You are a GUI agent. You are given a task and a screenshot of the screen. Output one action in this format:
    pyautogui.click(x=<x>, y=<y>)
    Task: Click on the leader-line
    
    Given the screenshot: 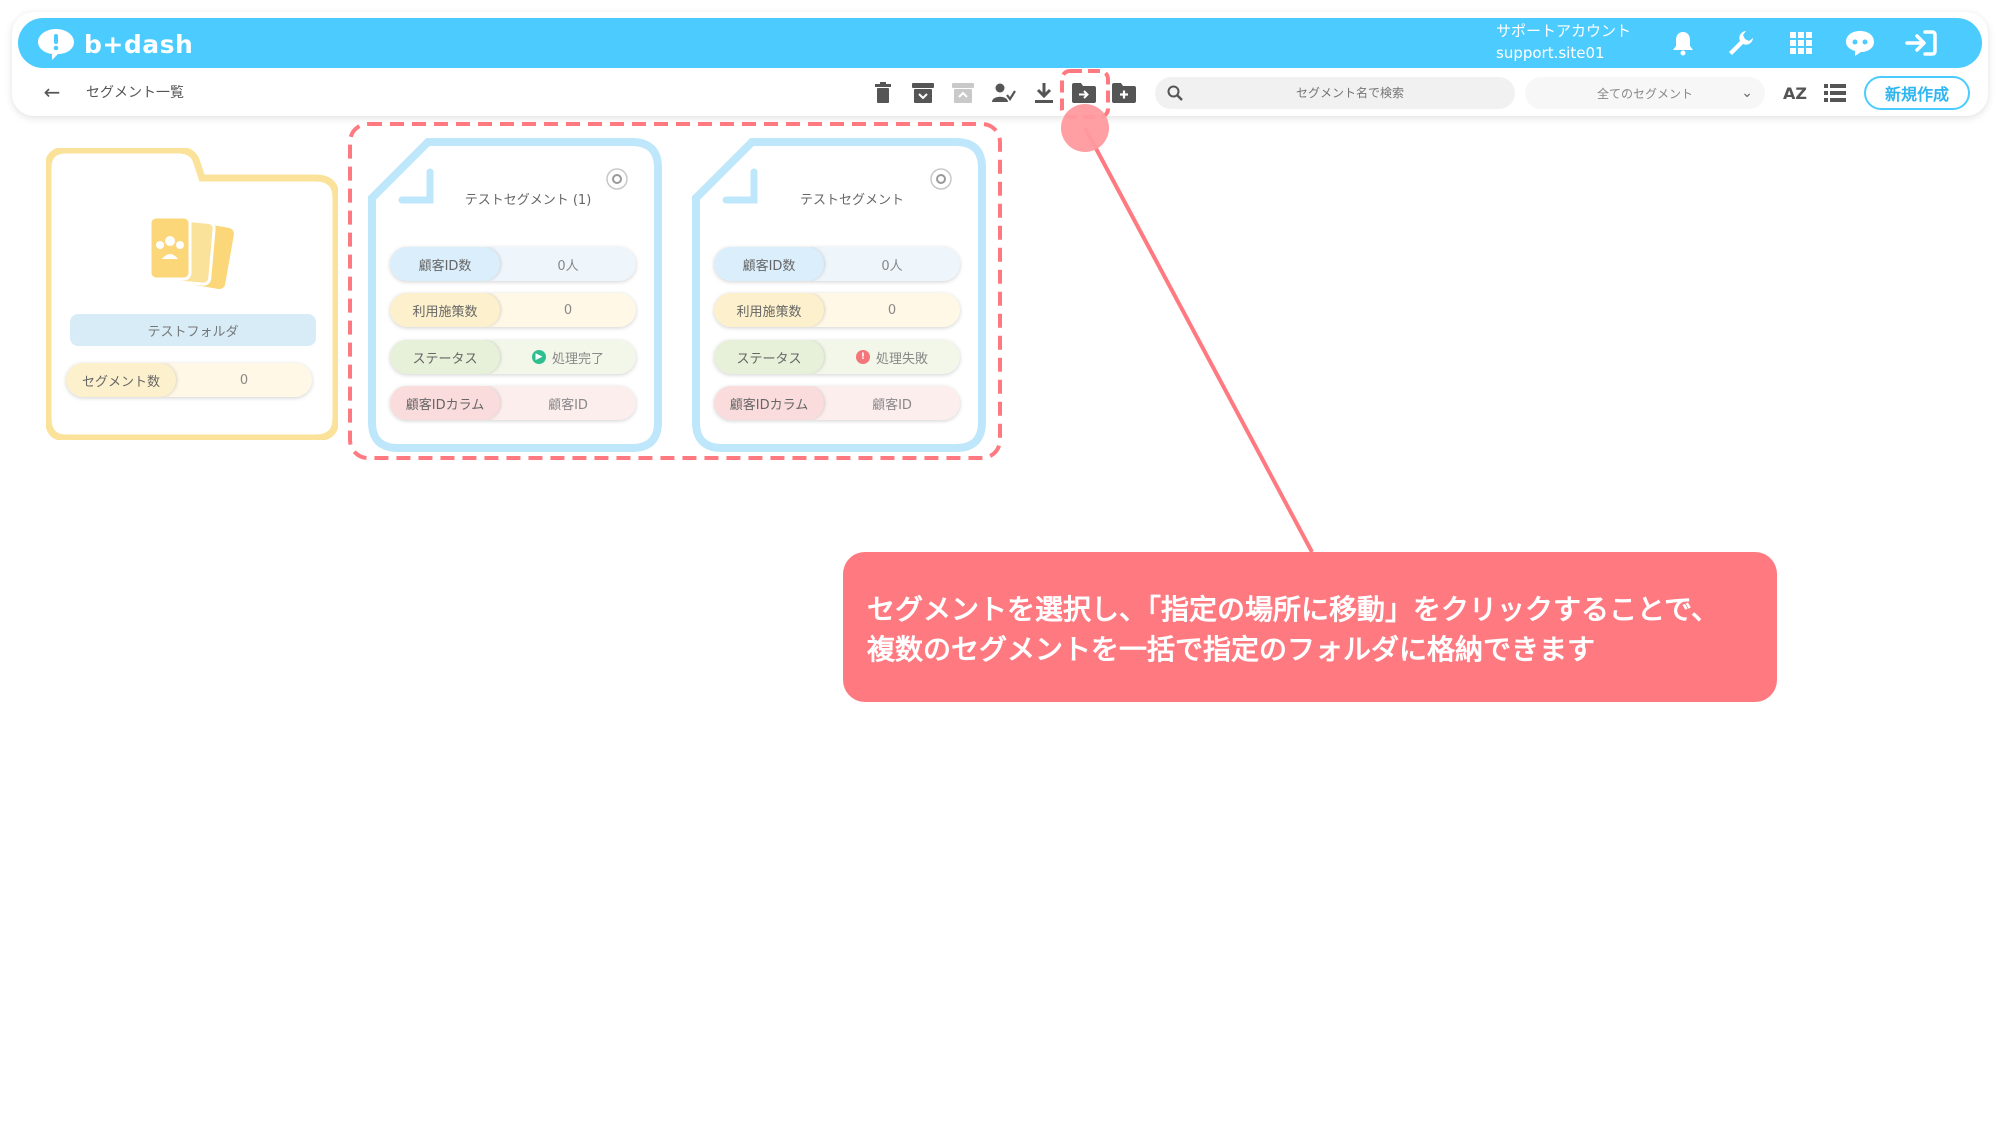 What is the action you would take?
    pyautogui.click(x=1198, y=340)
    